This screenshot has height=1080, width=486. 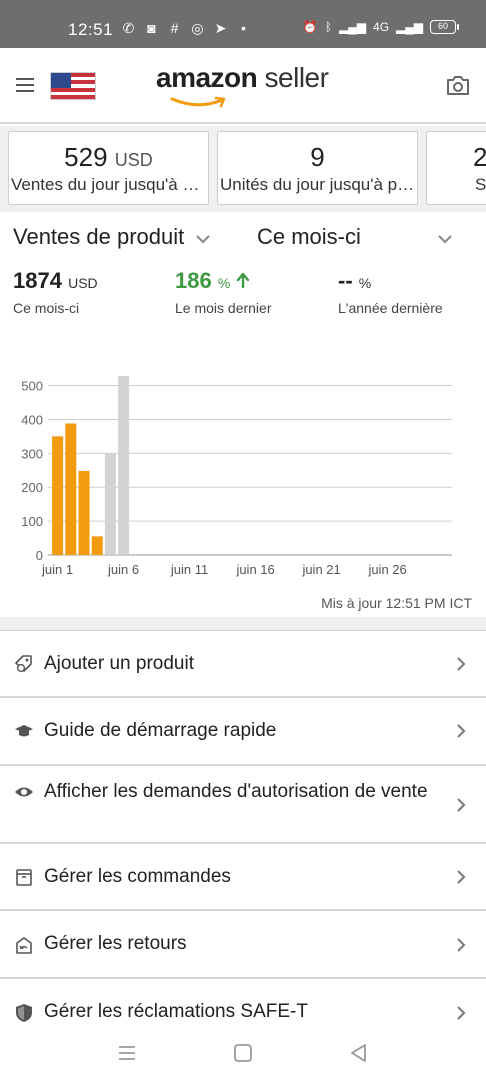 I want to click on hamburger-menu-icon, so click(x=25, y=85).